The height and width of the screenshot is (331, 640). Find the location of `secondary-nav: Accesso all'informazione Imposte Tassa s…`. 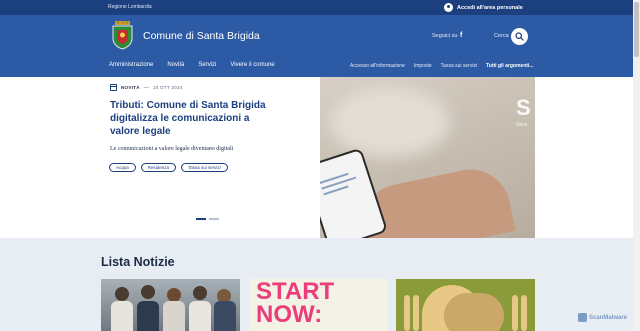

secondary-nav: Accesso all'informazione Imposte Tassa s… is located at coordinates (446, 66).